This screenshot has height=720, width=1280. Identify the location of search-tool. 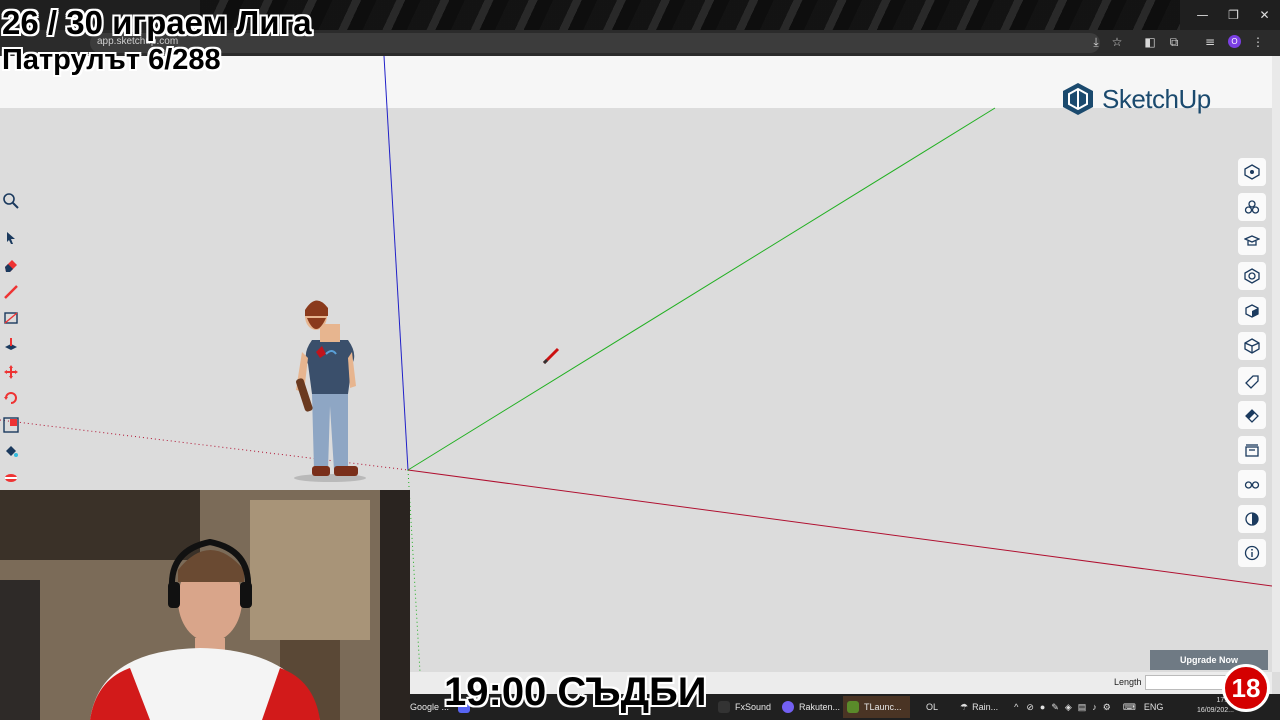
(11, 201).